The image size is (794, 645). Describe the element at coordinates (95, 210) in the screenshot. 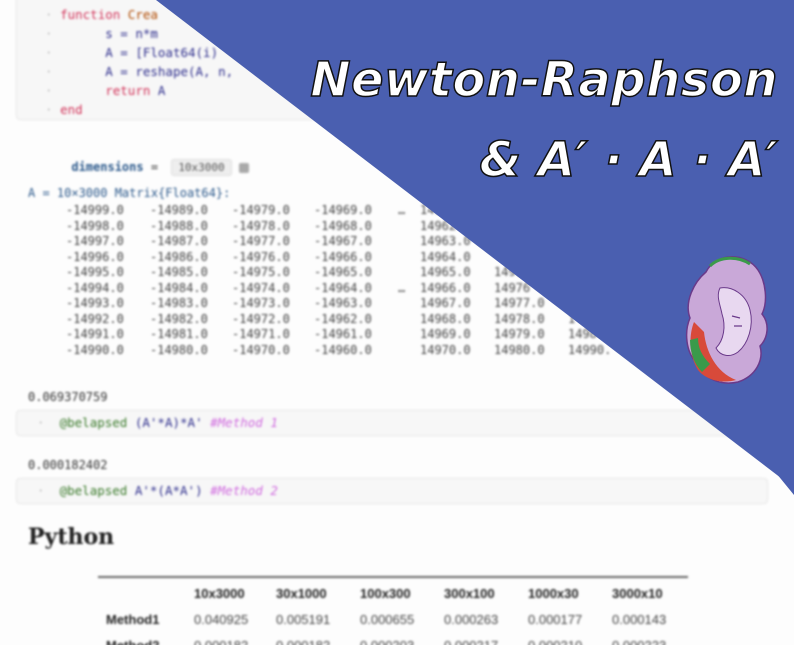

I see `matrix-cell: -14999.0` at that location.